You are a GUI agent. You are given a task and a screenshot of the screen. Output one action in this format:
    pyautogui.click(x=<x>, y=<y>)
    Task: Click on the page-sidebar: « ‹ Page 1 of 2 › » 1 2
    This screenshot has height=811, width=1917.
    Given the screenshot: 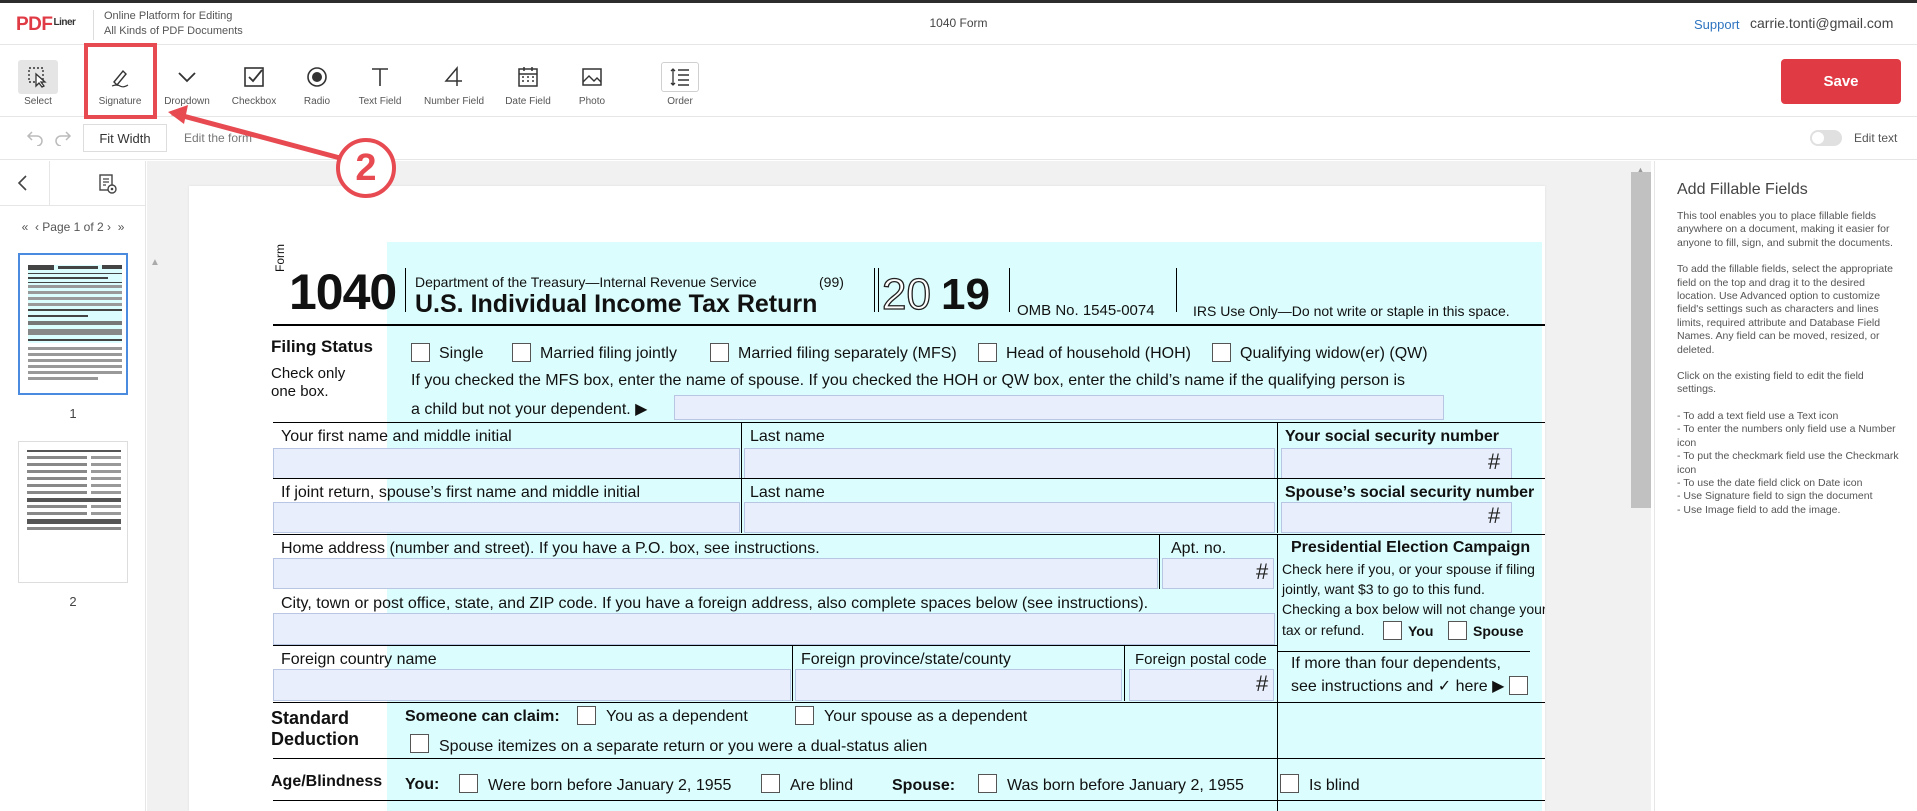 What is the action you would take?
    pyautogui.click(x=73, y=486)
    